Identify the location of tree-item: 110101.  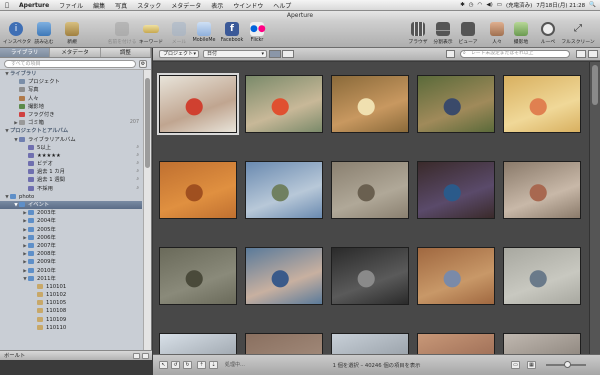
(71, 287).